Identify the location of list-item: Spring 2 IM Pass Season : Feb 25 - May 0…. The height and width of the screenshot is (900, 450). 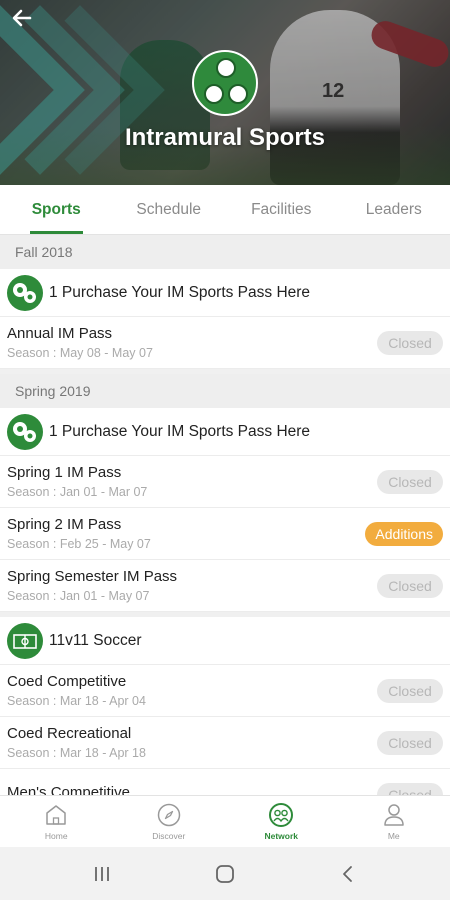
(225, 534).